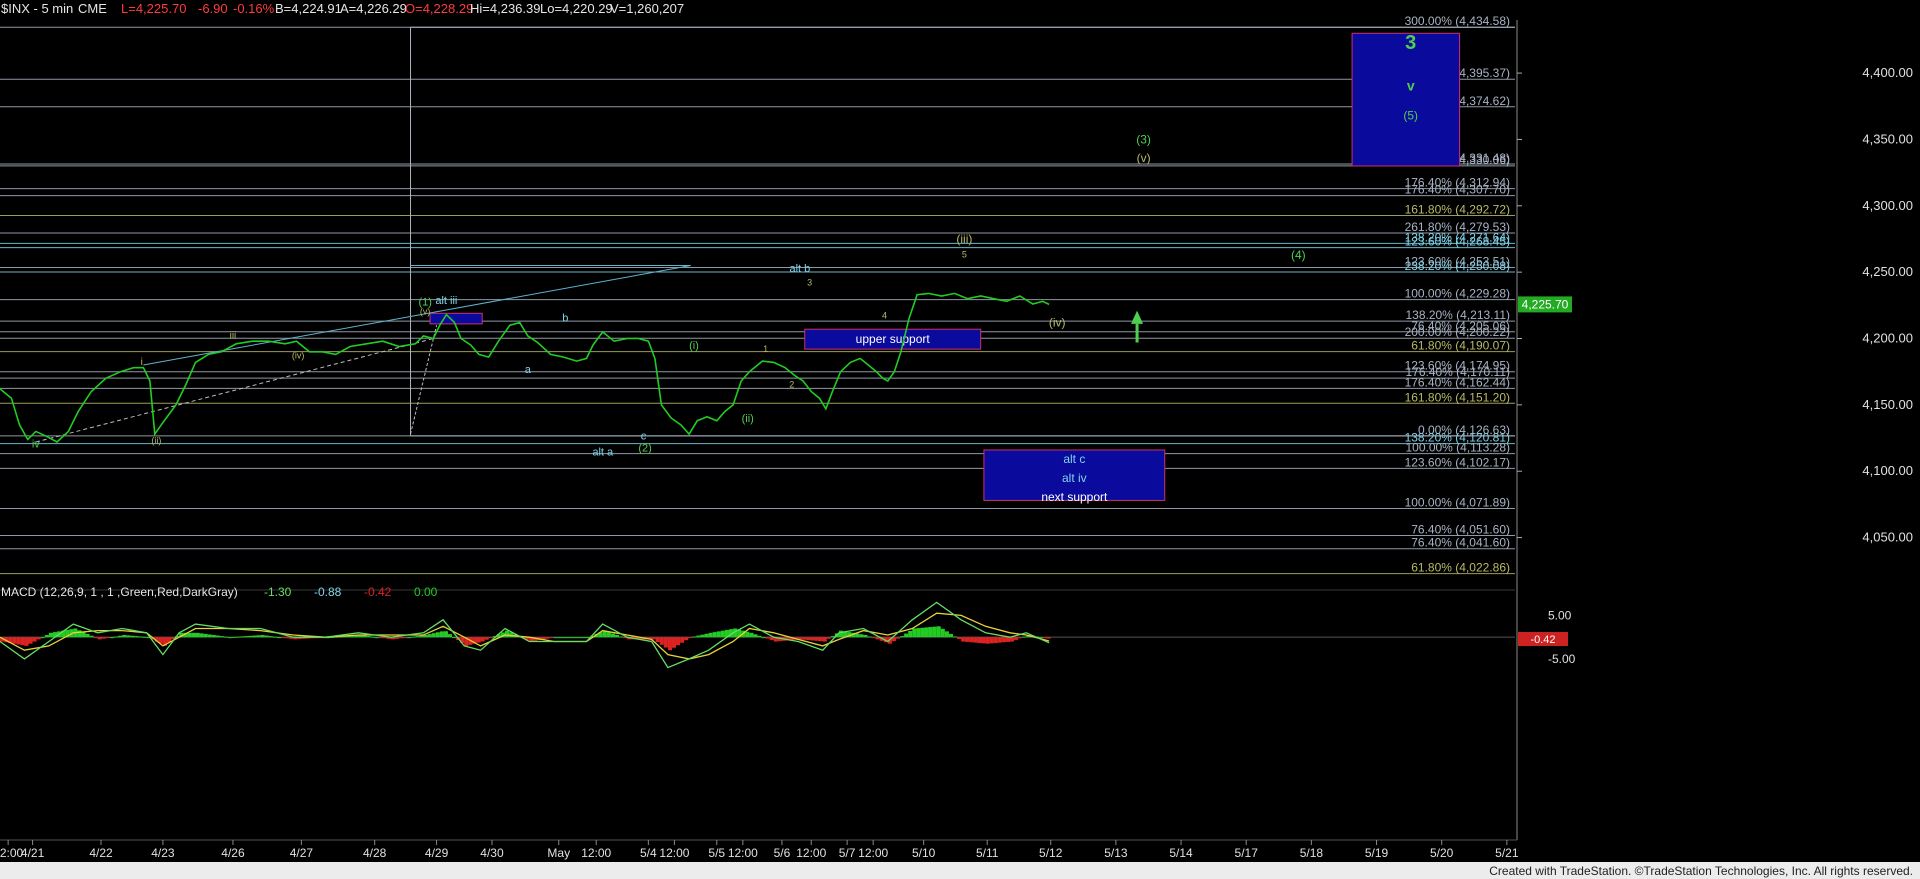  What do you see at coordinates (528, 370) in the screenshot?
I see `wave-label: a` at bounding box center [528, 370].